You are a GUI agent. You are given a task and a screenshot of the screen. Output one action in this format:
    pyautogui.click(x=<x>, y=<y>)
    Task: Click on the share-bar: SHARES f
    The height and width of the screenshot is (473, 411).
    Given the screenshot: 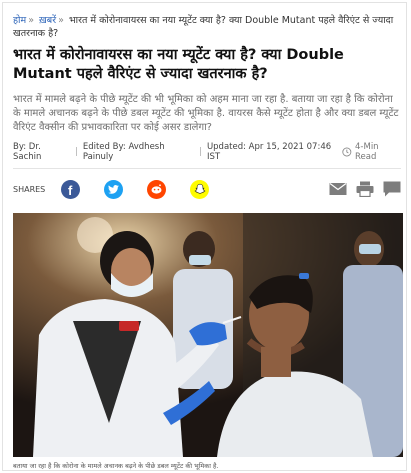 What is the action you would take?
    pyautogui.click(x=207, y=189)
    